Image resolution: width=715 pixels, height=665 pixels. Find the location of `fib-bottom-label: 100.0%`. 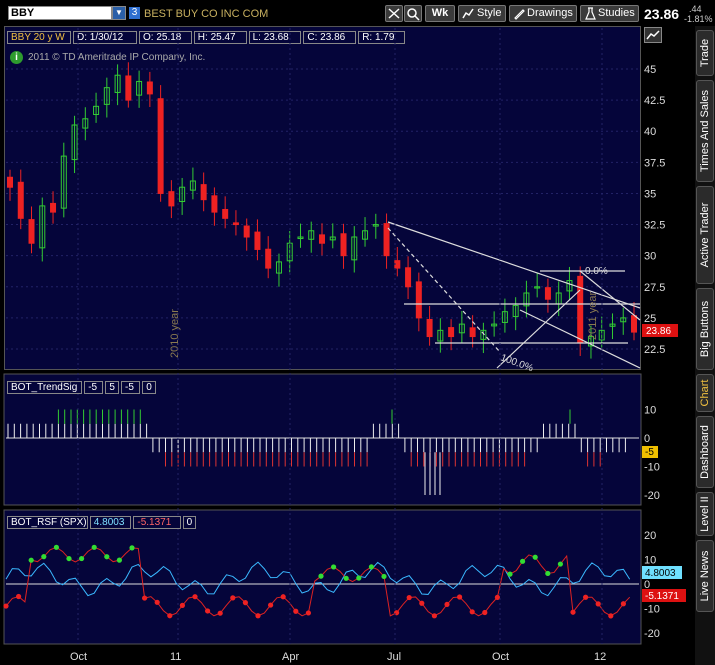

fib-bottom-label: 100.0% is located at coordinates (517, 363).